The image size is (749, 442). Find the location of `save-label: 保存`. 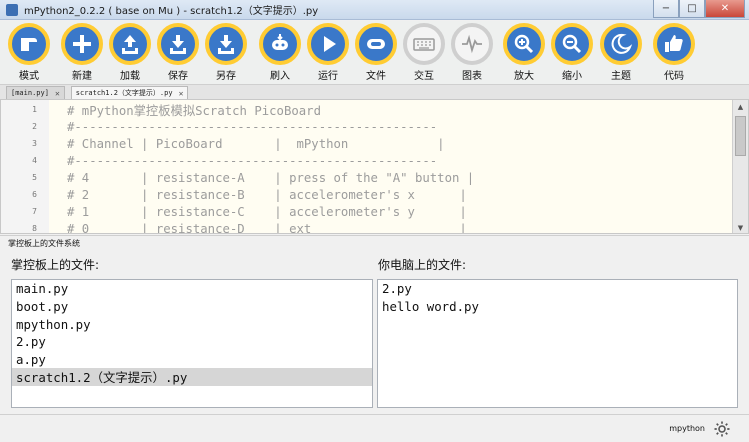

save-label: 保存 is located at coordinates (178, 76).